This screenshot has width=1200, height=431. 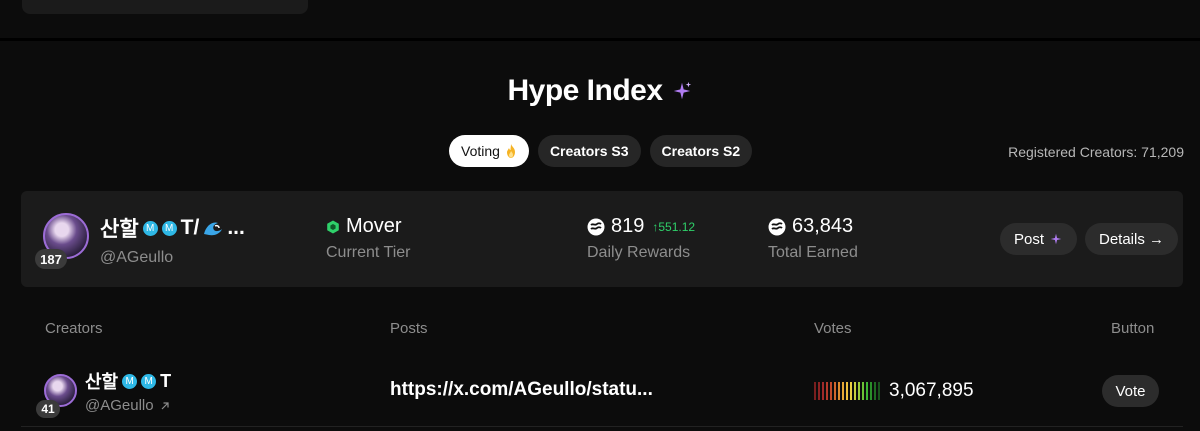 I want to click on total-earned-stat: 63,843 Total Earned, so click(x=813, y=238).